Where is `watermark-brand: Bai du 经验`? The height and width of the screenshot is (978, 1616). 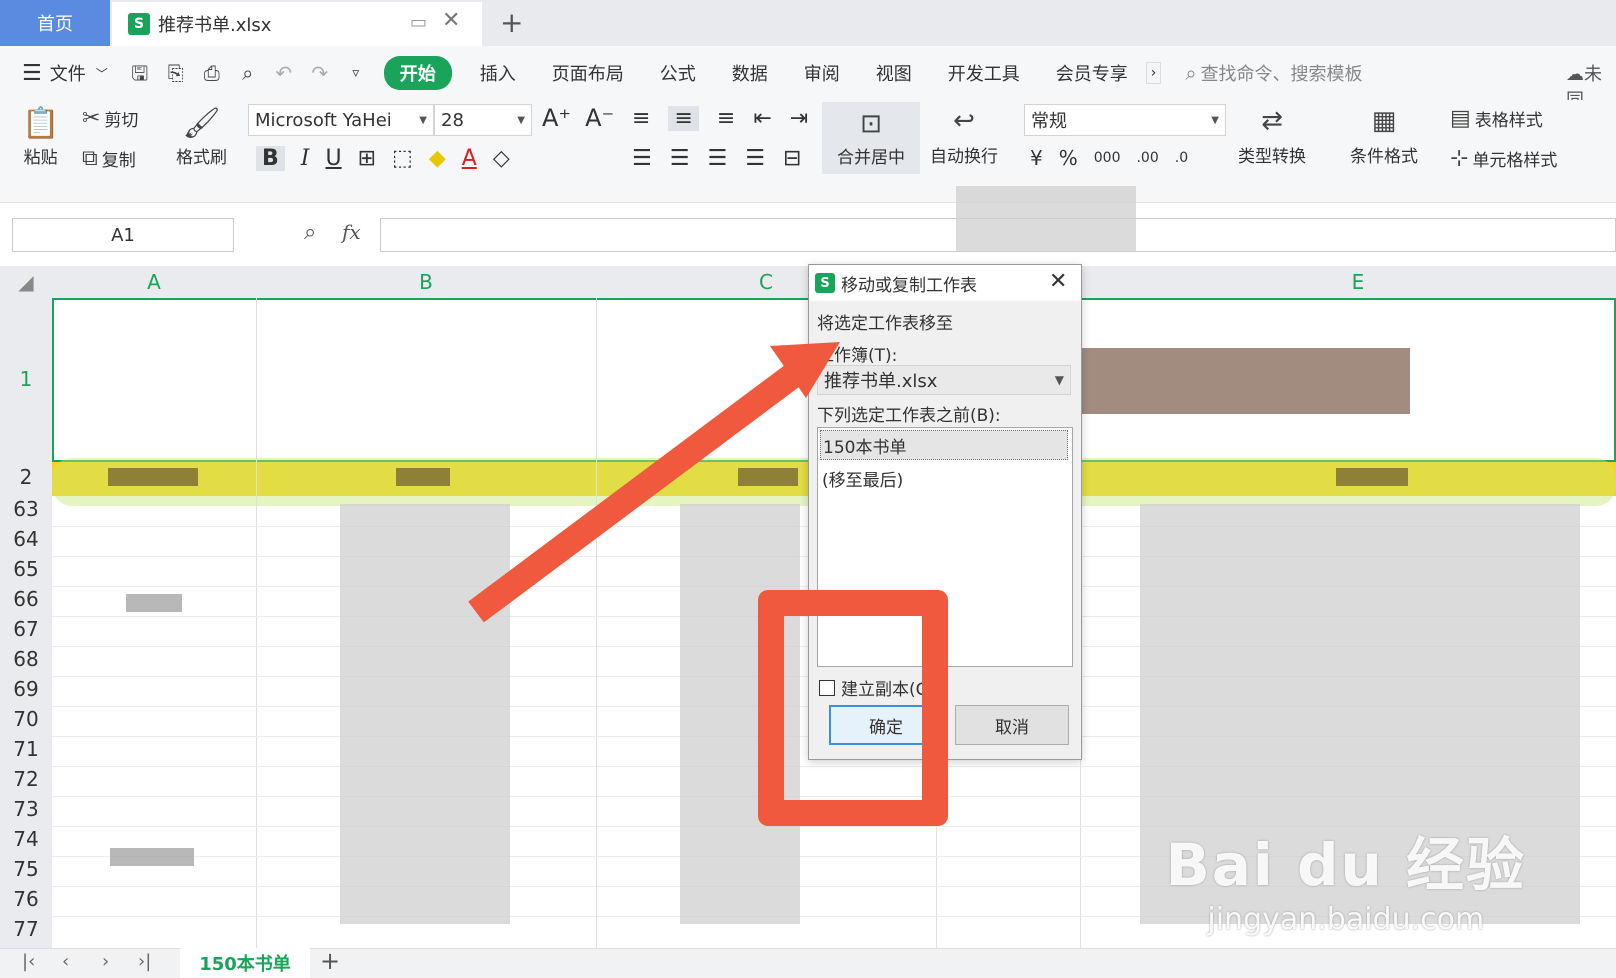 watermark-brand: Bai du 经验 is located at coordinates (1345, 865).